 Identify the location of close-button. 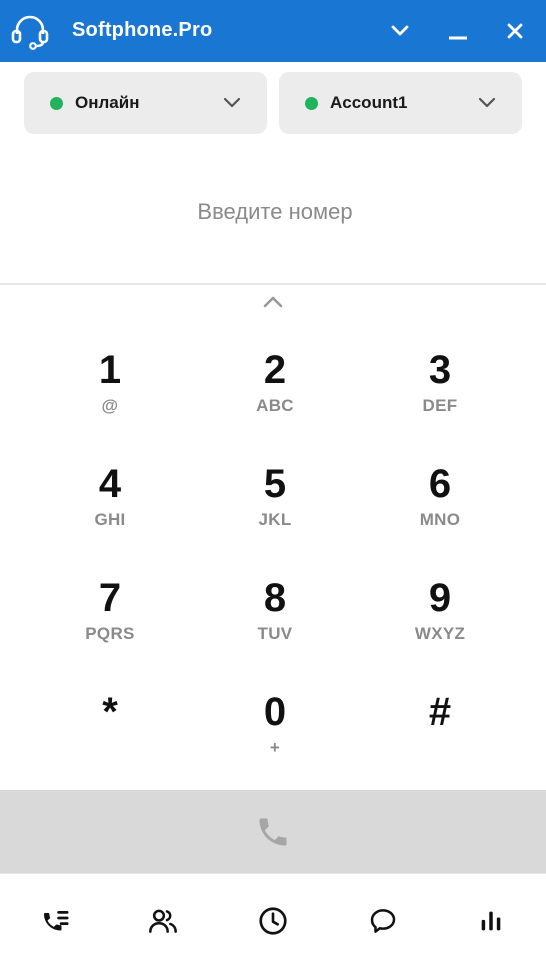
(515, 31).